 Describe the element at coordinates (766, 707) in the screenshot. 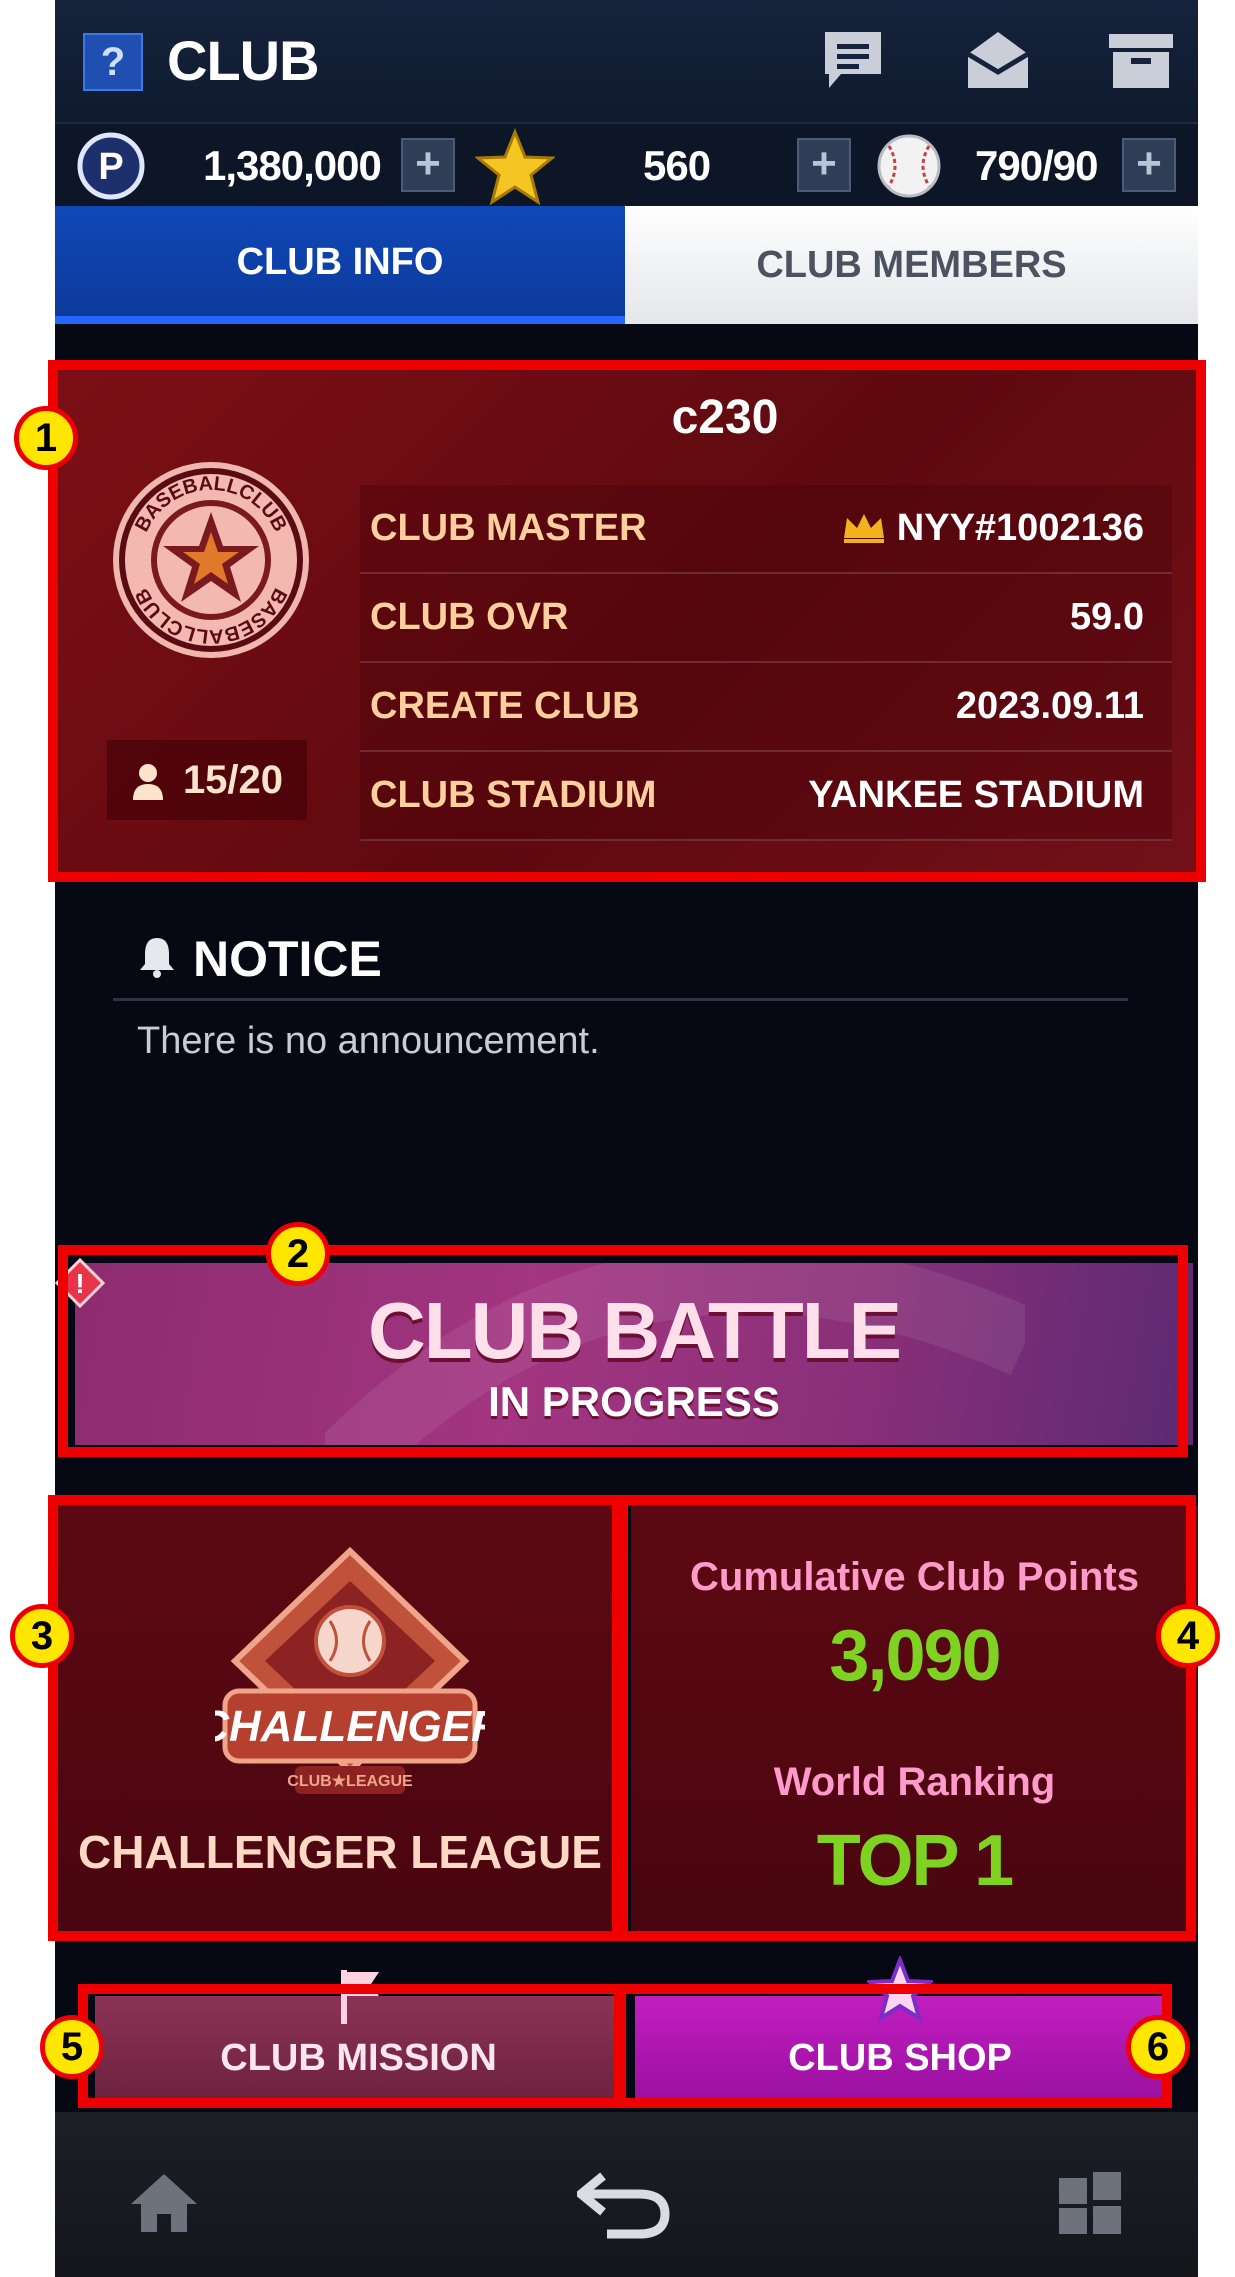

I see `create-club-row: CREATE CLUB 2023.09.11` at that location.